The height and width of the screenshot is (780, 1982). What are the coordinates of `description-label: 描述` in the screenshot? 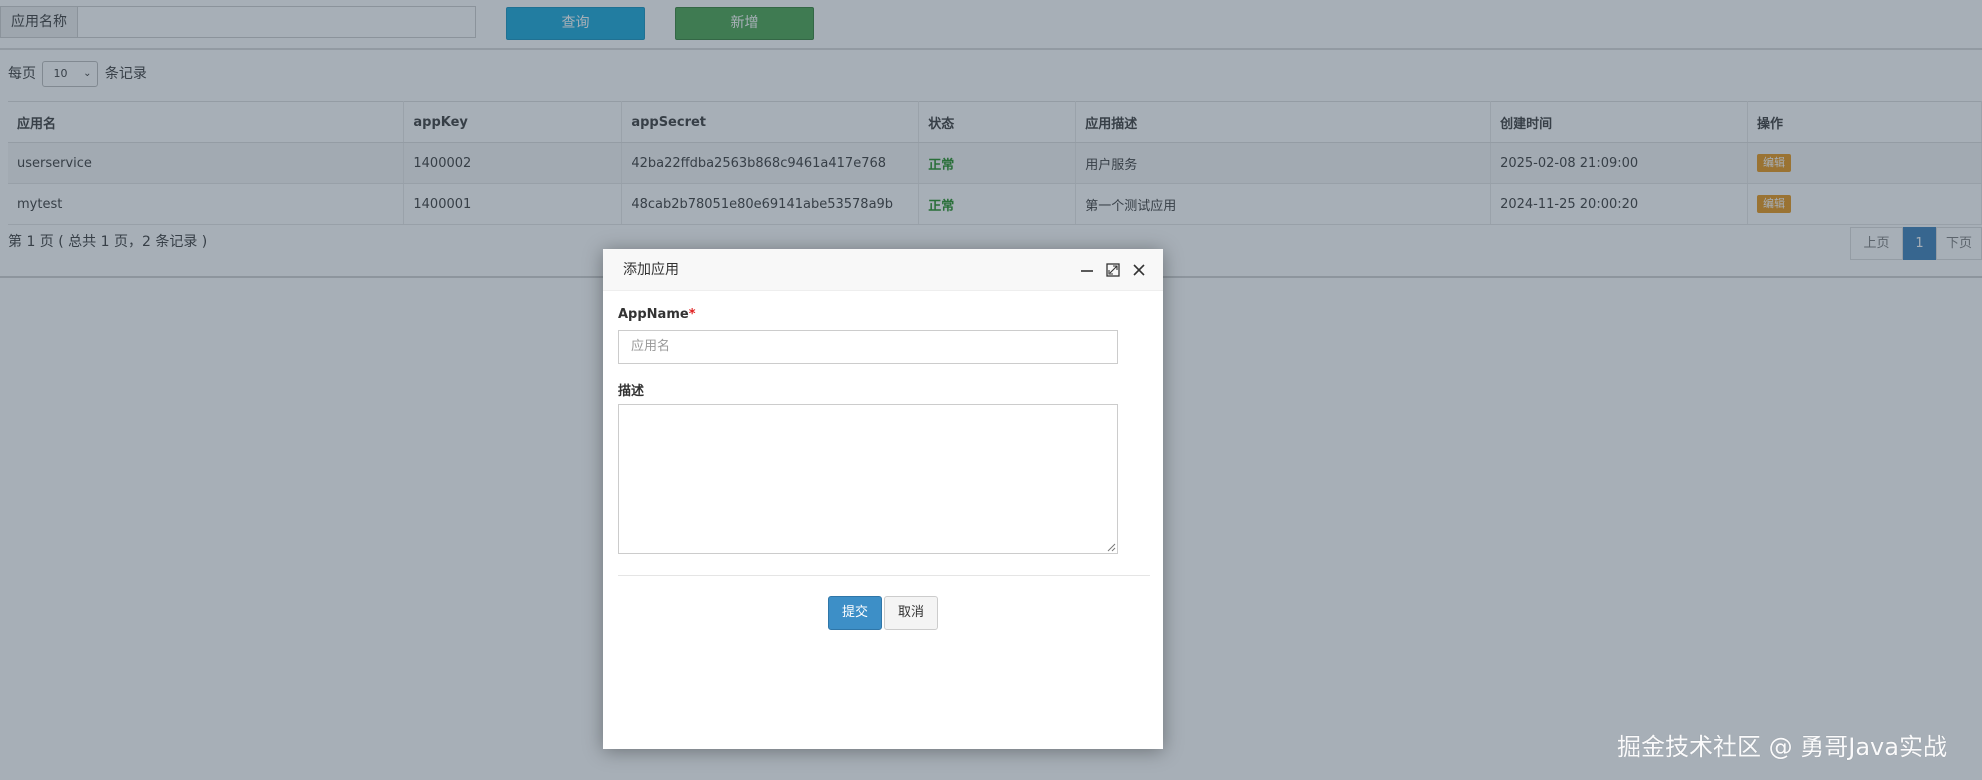 It's located at (631, 391).